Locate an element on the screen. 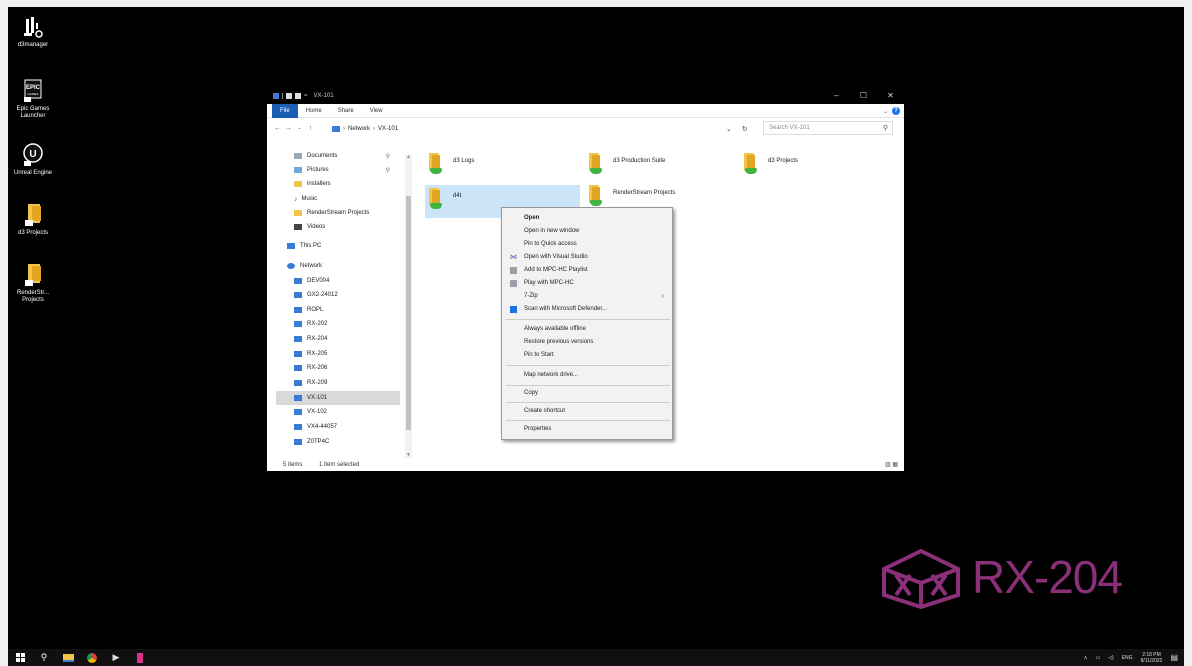 This screenshot has width=1192, height=666. clock: 2:18 PM 8/11/2022 is located at coordinates (1152, 658).